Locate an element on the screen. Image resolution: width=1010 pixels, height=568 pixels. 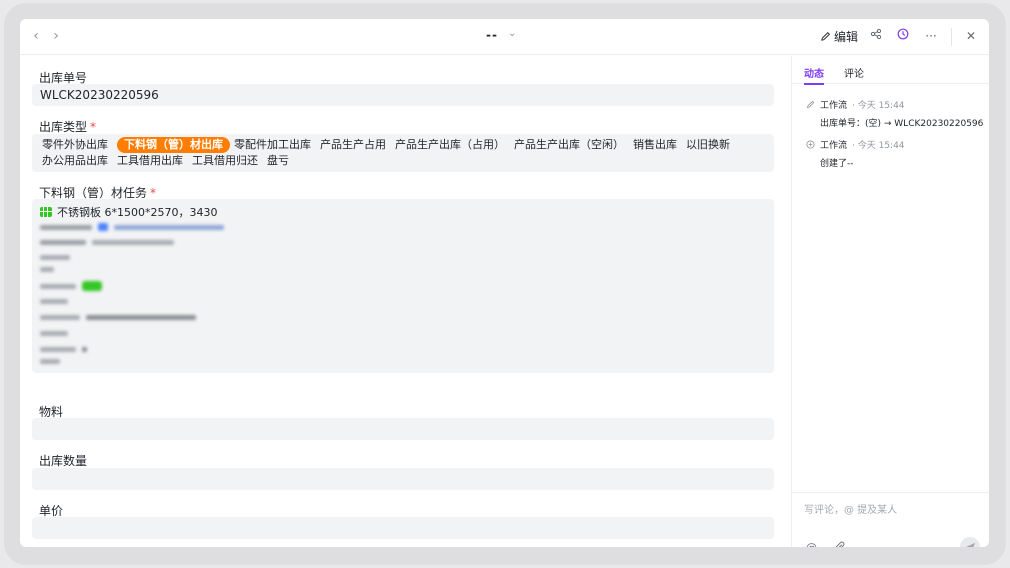
share-icon is located at coordinates (876, 36).